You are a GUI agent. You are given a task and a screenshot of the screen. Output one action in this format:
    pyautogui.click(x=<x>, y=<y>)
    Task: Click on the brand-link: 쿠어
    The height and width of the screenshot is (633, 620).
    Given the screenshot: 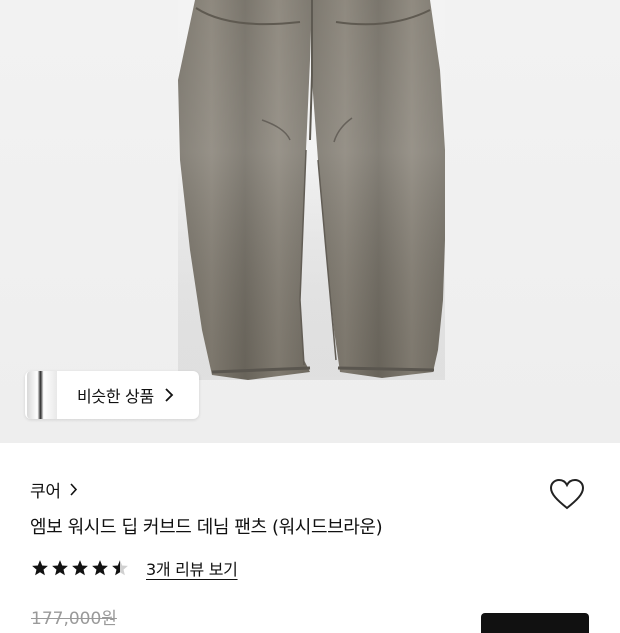 What is the action you would take?
    pyautogui.click(x=54, y=489)
    